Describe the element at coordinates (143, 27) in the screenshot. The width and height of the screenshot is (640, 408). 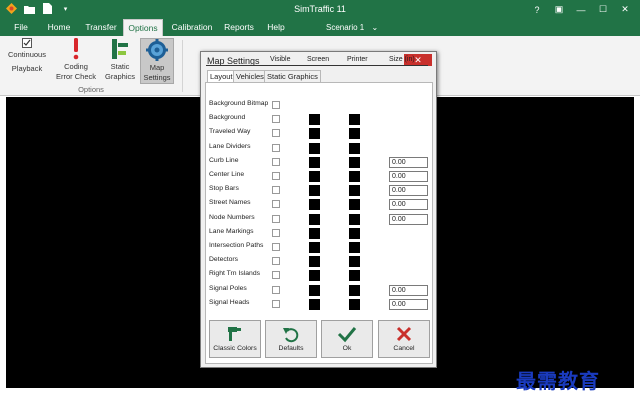
I see `tab-options: Options` at that location.